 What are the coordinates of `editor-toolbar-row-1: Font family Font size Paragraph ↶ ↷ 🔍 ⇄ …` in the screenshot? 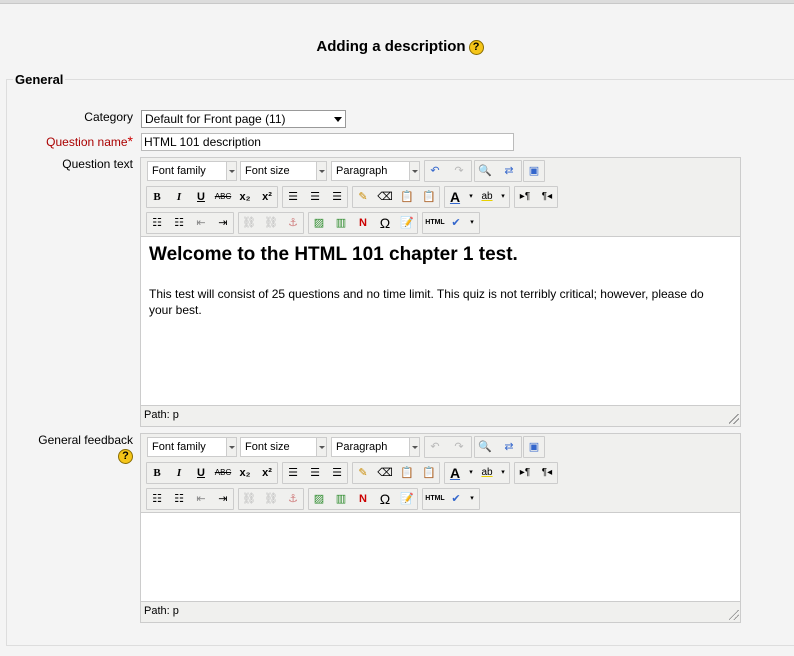 It's located at (440, 447).